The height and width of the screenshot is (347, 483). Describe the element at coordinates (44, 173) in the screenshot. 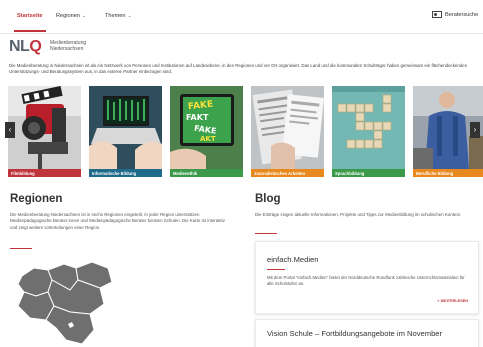

I see `tile-label: Filmbildung` at that location.